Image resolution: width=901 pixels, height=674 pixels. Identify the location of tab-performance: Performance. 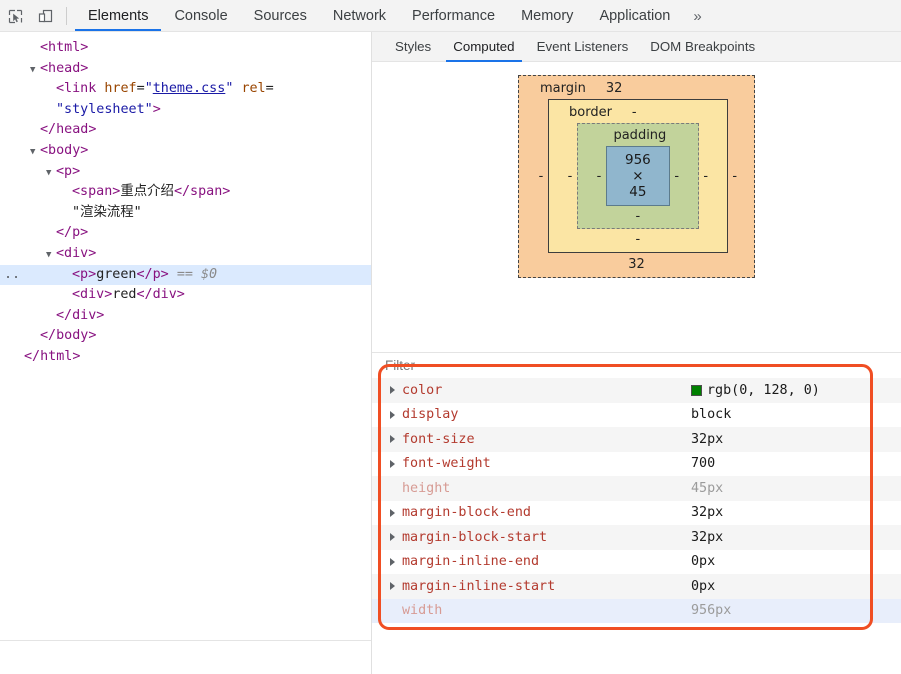
(453, 16).